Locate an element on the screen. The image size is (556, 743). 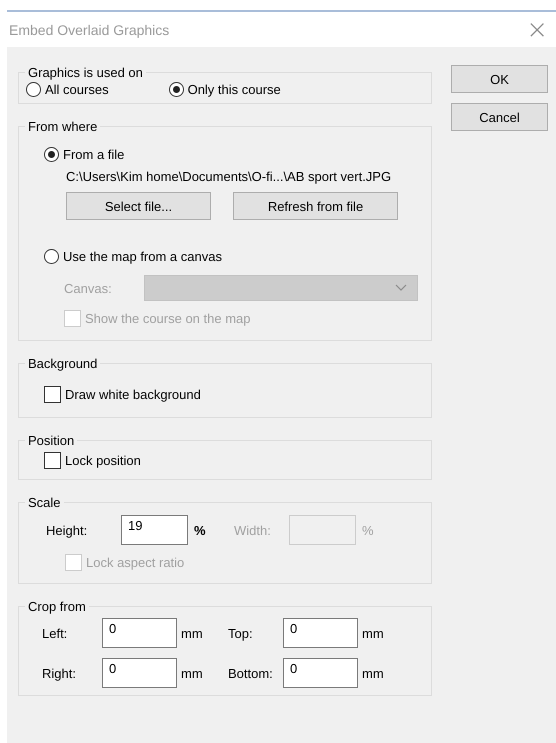
group-title: Graphics is used on is located at coordinates (85, 72).